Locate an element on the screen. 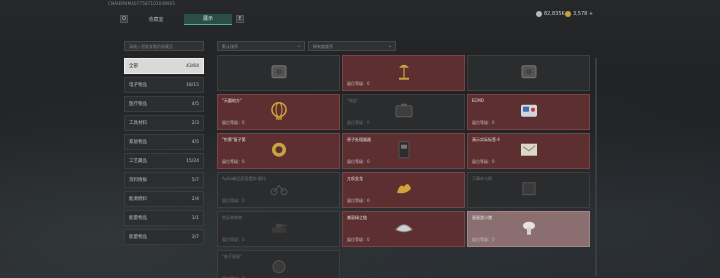 Image resolution: width=720 pixels, height=278 pixels. category-label: 医疗物品 is located at coordinates (138, 104).